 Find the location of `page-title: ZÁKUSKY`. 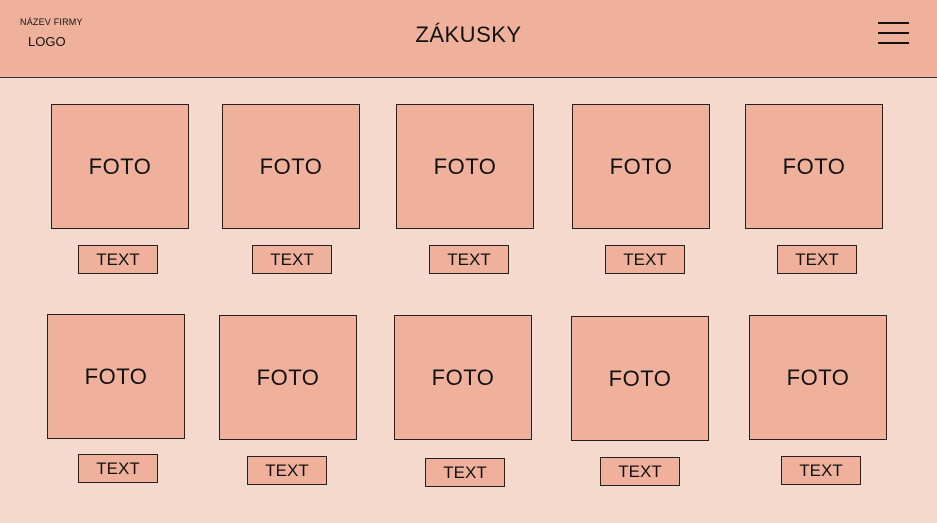

page-title: ZÁKUSKY is located at coordinates (468, 34).